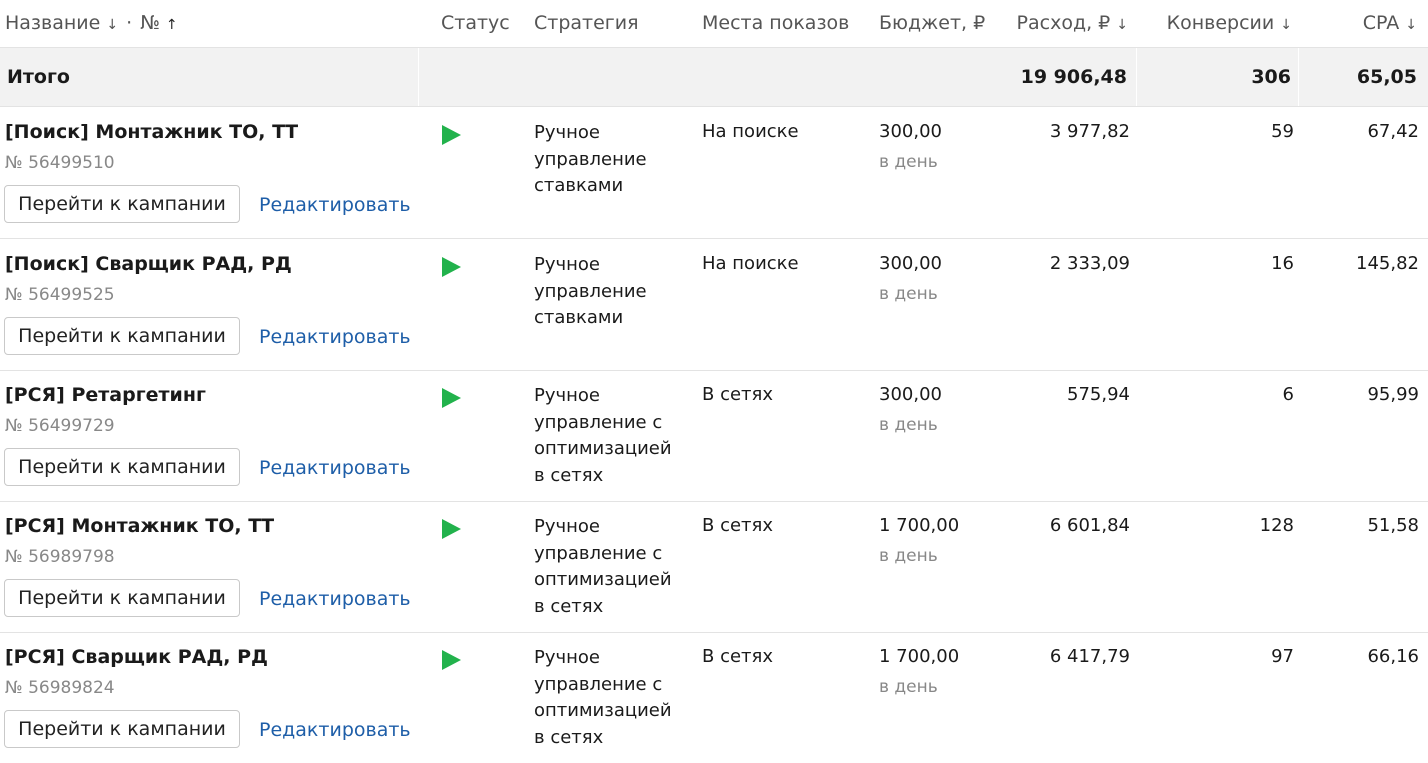 This screenshot has height=763, width=1428. I want to click on column-spend-label: Расход, ₽, so click(1063, 23).